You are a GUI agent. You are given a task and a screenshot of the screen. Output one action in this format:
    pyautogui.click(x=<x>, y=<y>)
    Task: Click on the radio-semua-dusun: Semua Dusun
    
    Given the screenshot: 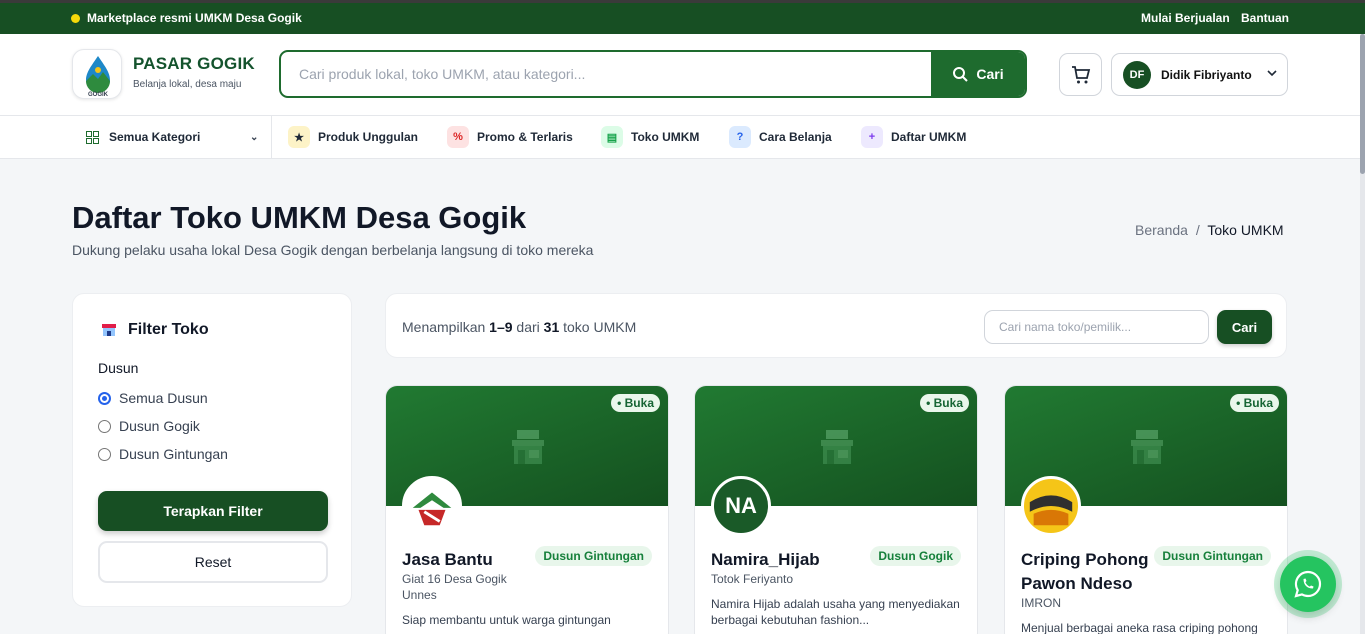 What is the action you would take?
    pyautogui.click(x=153, y=398)
    